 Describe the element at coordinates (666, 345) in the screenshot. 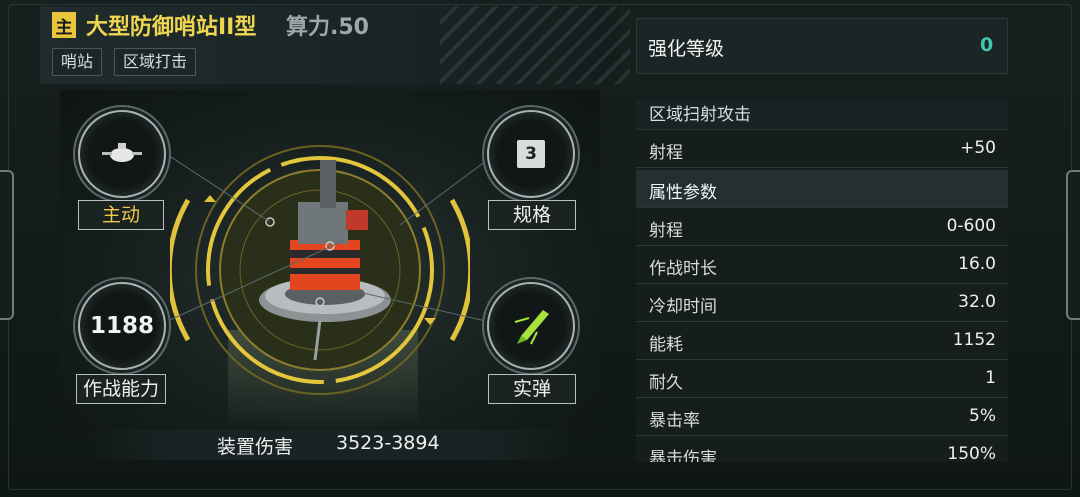

I see `attr-key: 能耗` at that location.